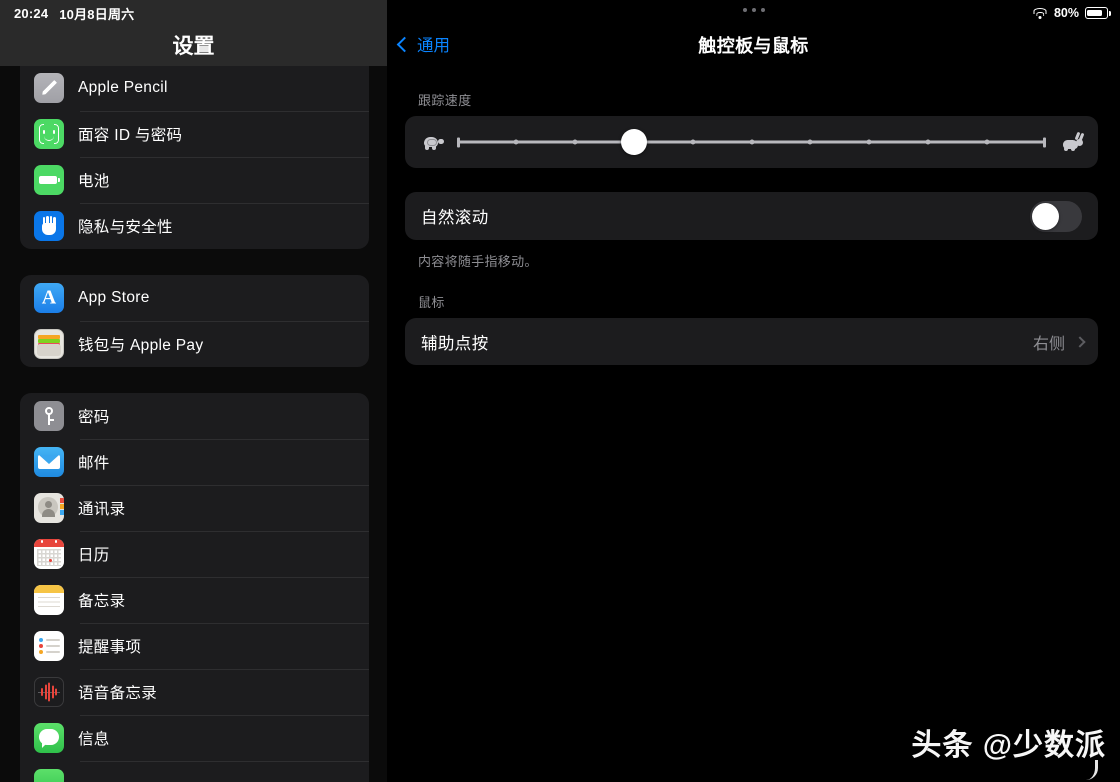 The height and width of the screenshot is (782, 1120). I want to click on sidebar-item-wallet: 钱包与 Apple Pay, so click(194, 344).